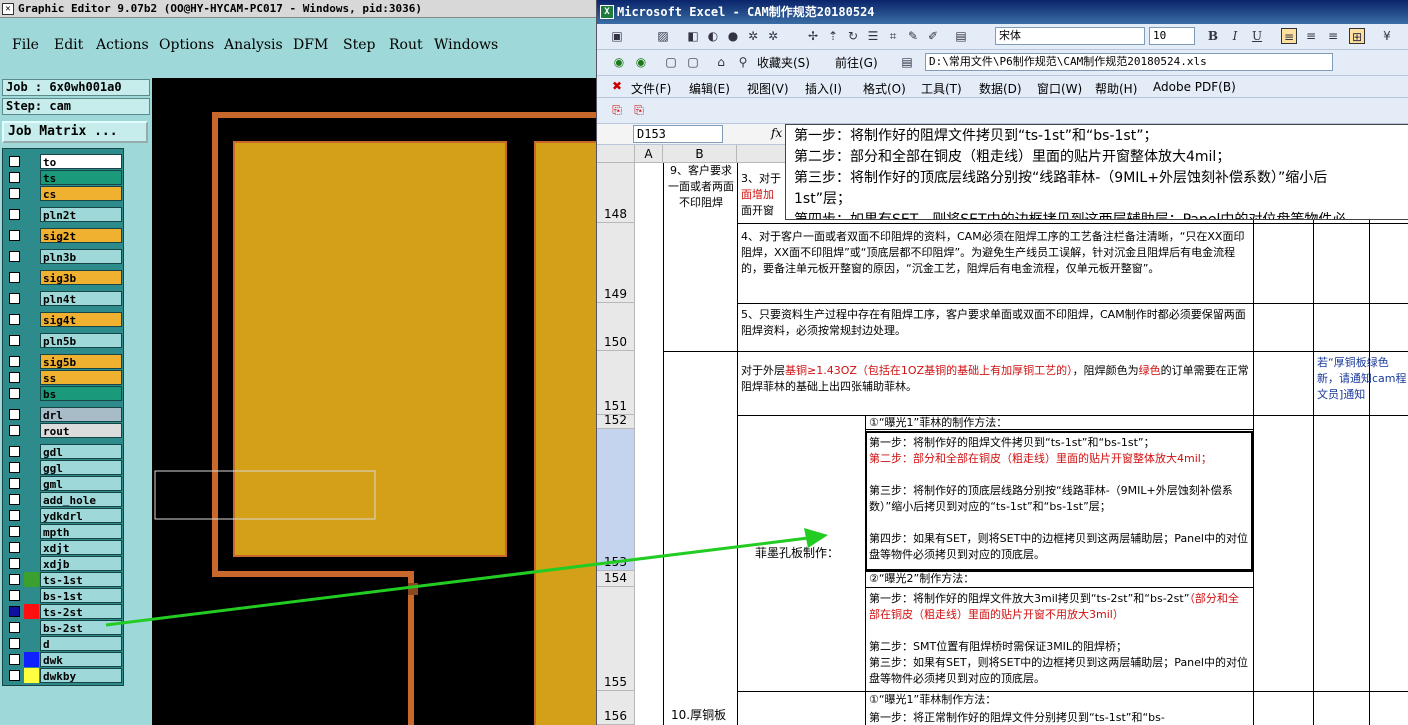 Image resolution: width=1408 pixels, height=725 pixels. What do you see at coordinates (1002, 12) in the screenshot?
I see `excel-title-bar: X Microsoft Excel - CAM制作规范20180524` at bounding box center [1002, 12].